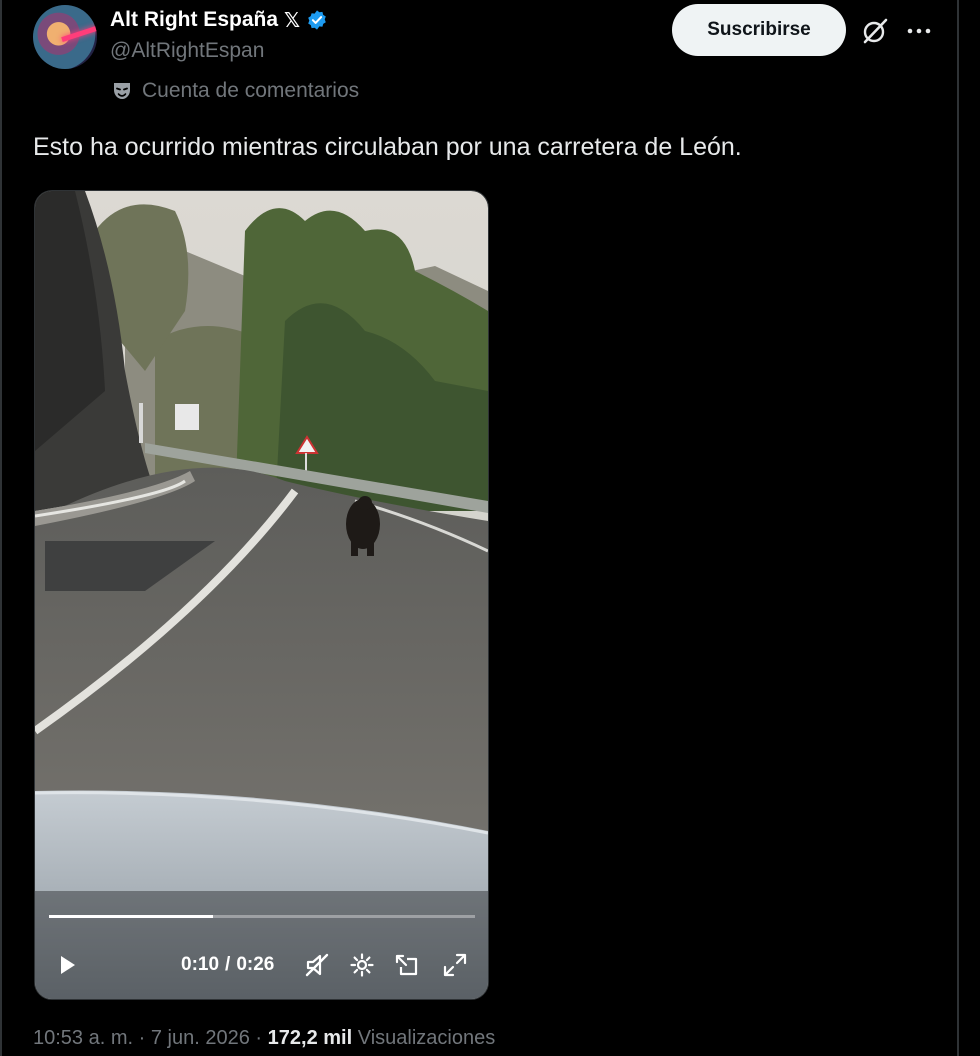  I want to click on mute-button, so click(317, 965).